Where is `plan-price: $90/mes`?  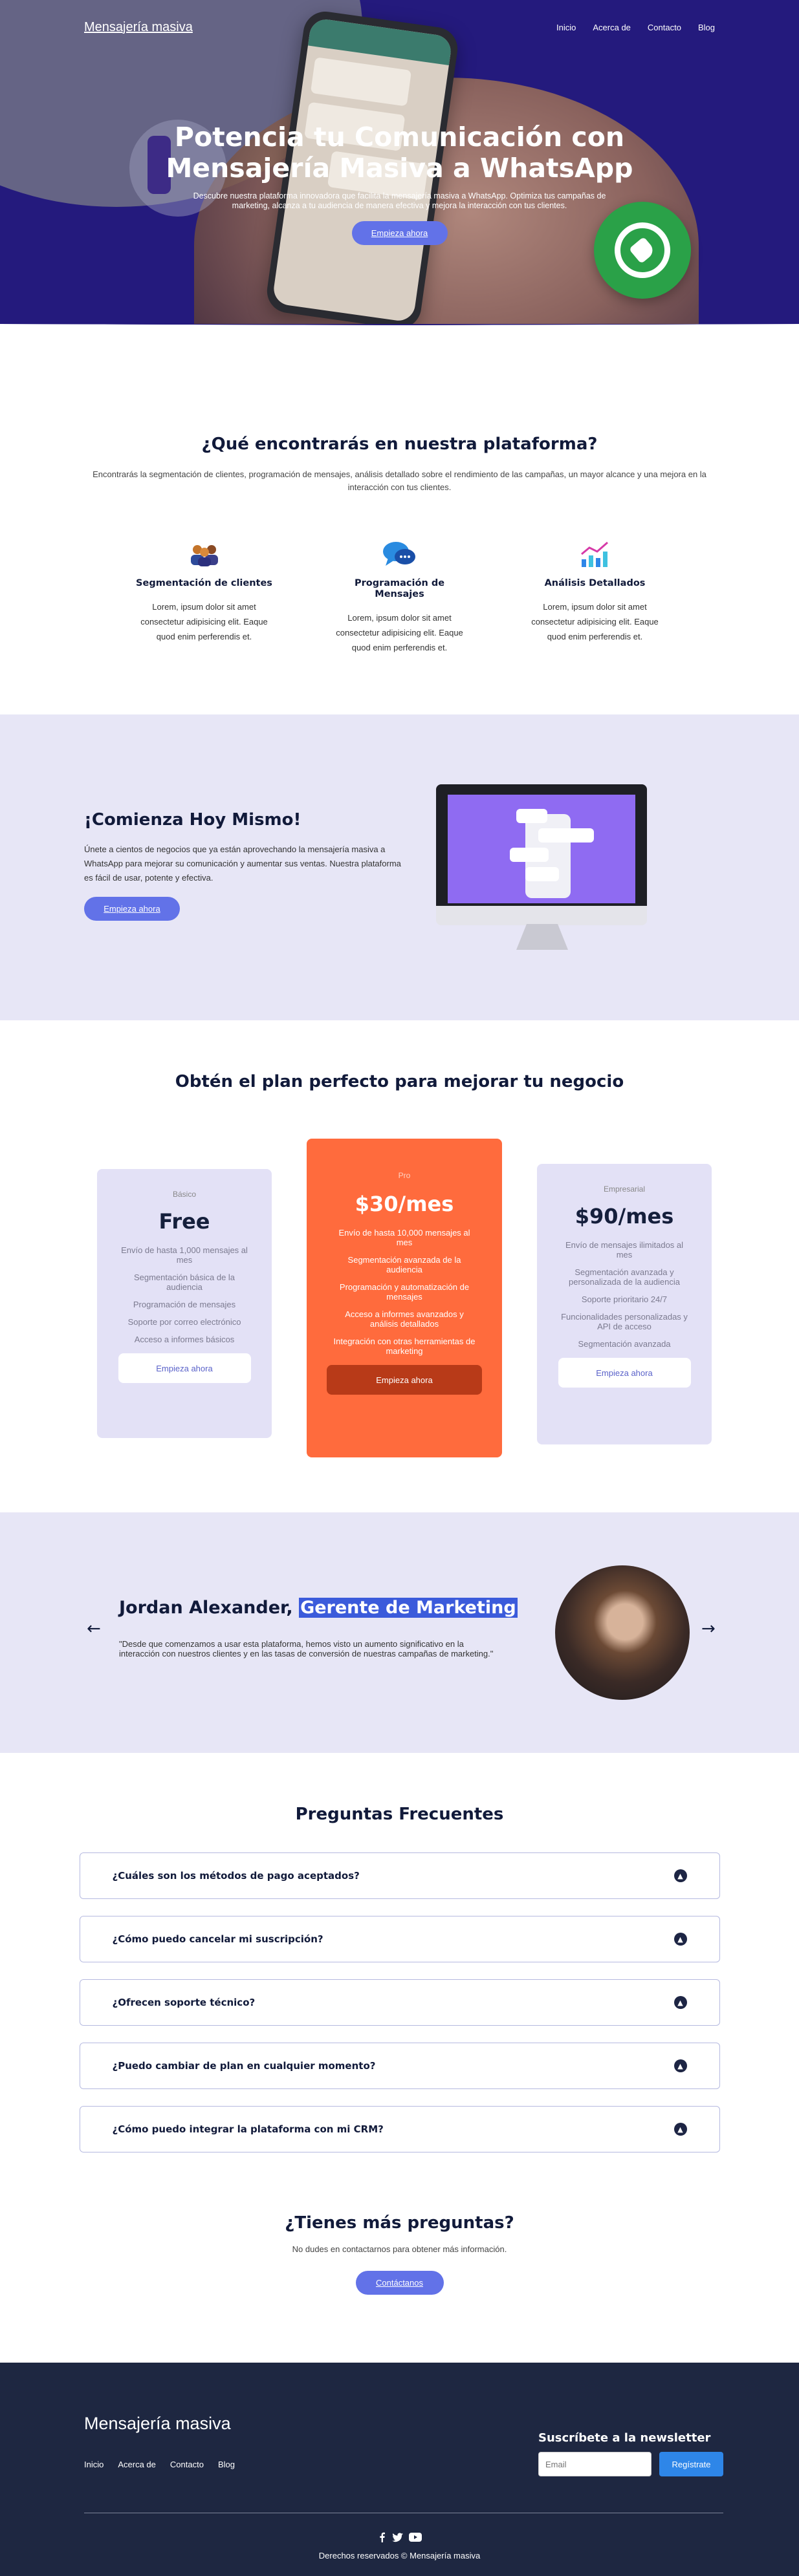
plan-price: $90/mes is located at coordinates (625, 1216).